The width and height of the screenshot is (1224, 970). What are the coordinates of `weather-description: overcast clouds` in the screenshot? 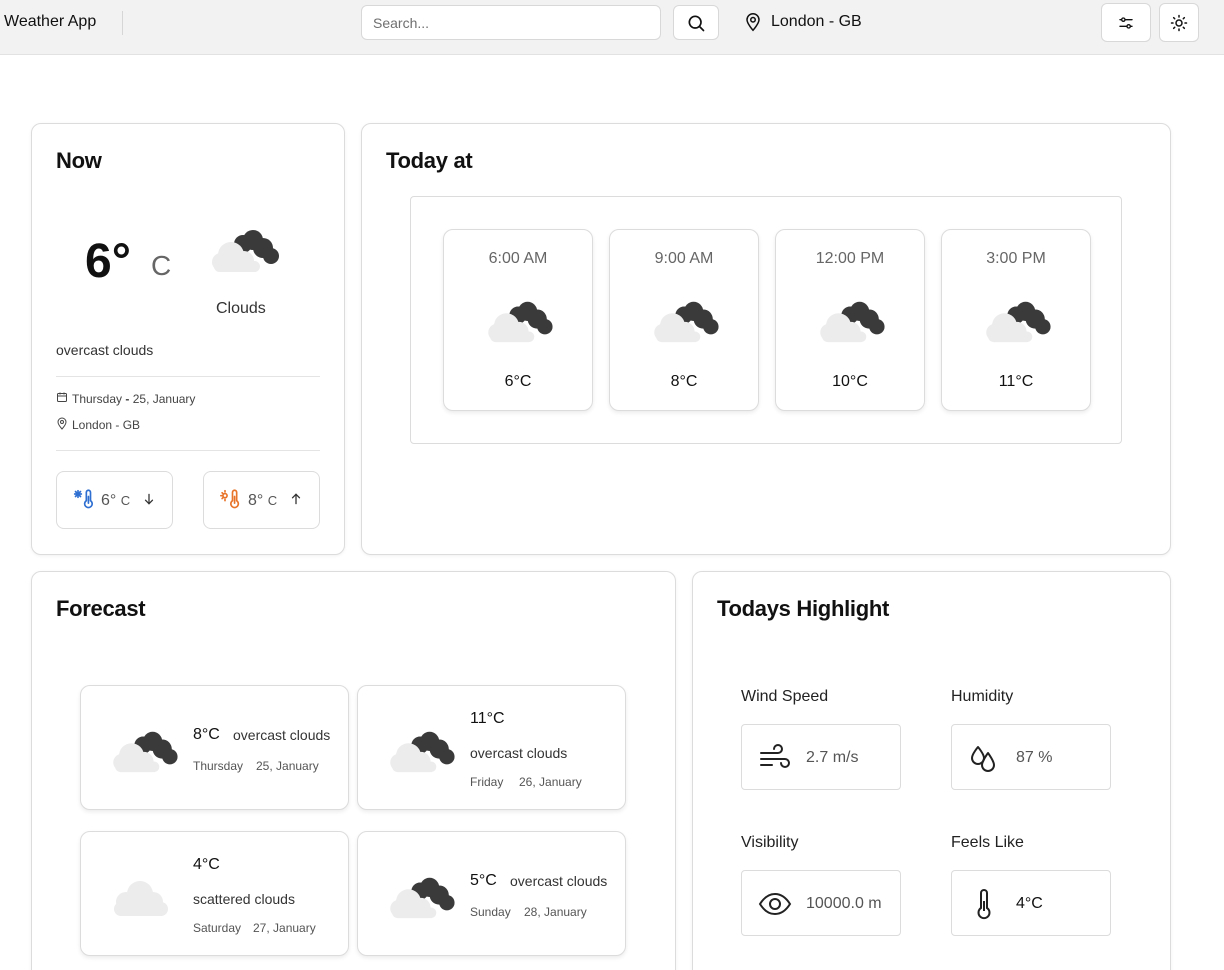 It's located at (105, 350).